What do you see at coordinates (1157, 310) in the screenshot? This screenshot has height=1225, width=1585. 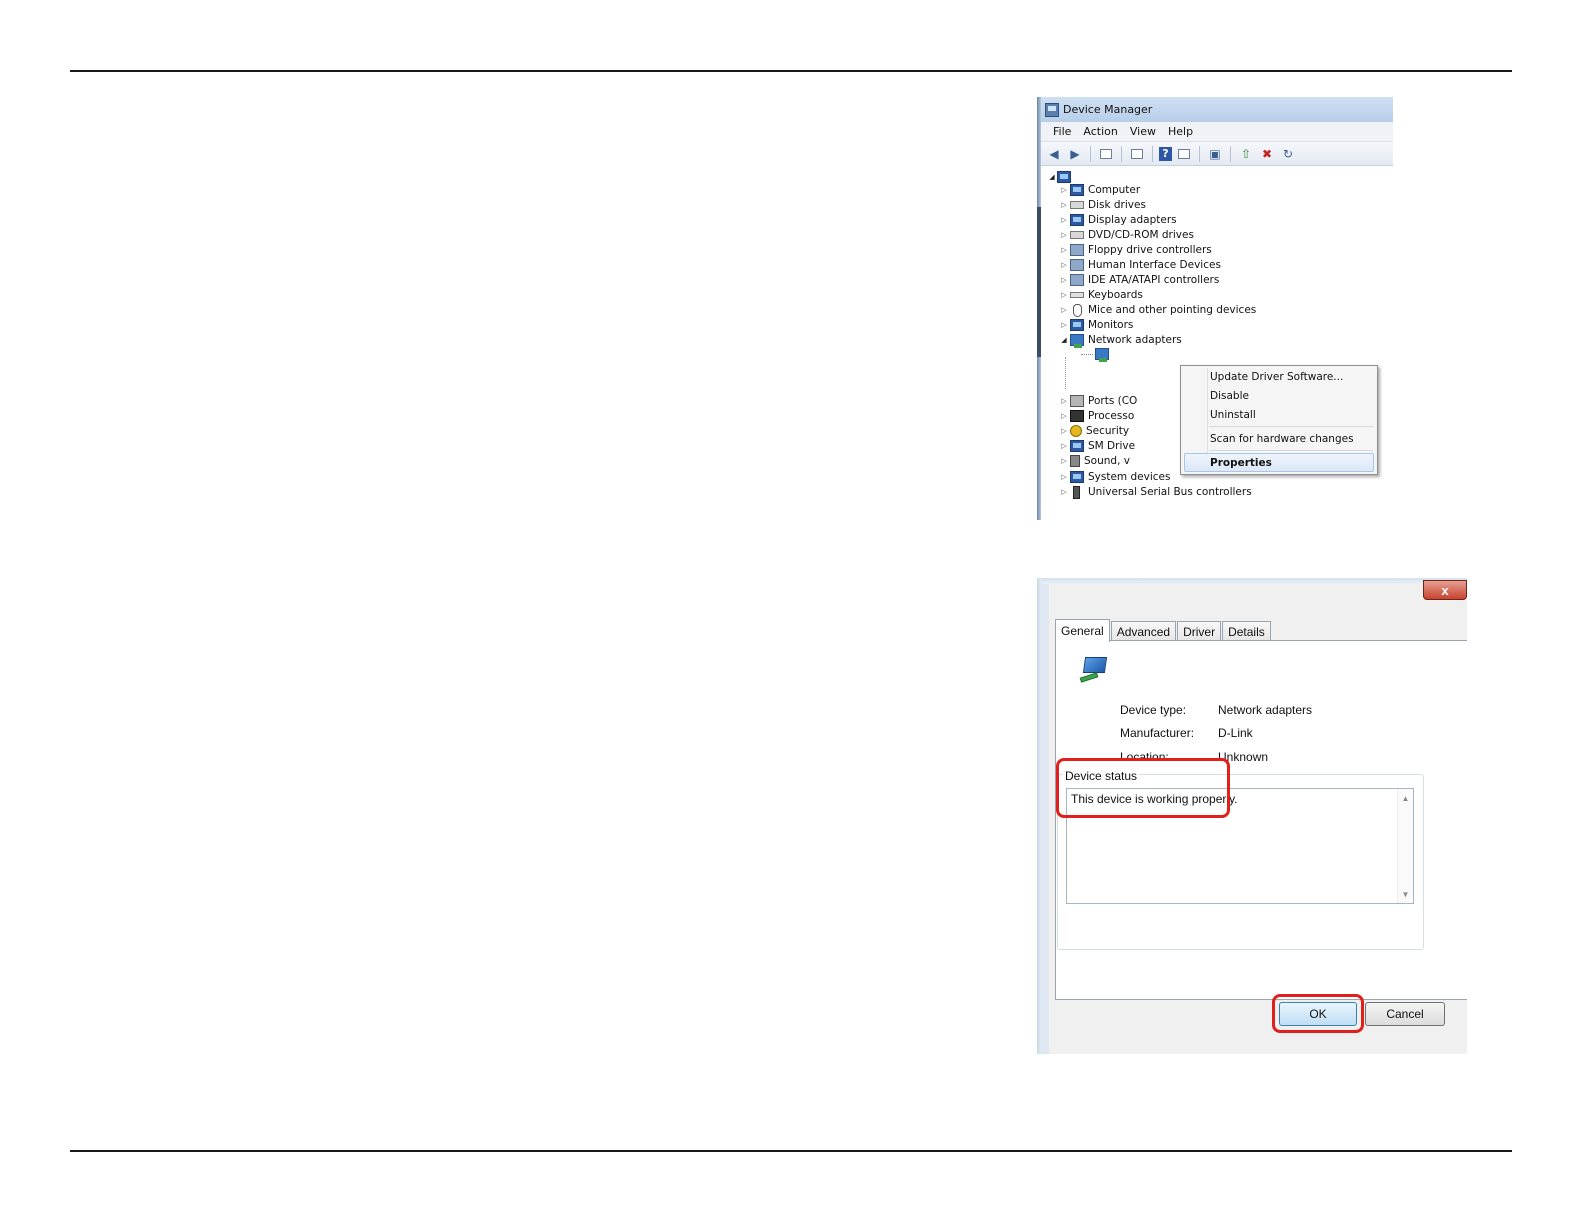 I see `tree-item-mice: ▷ Mice and other pointing devices` at bounding box center [1157, 310].